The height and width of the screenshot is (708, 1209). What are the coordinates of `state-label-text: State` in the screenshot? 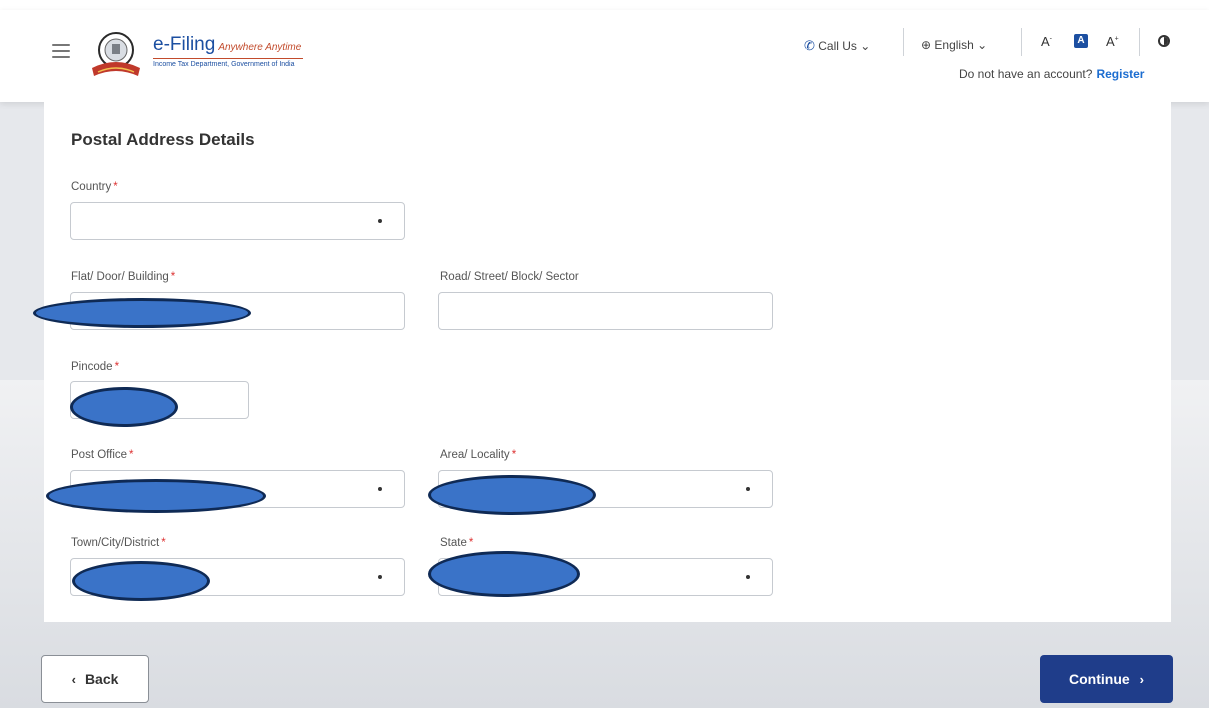 It's located at (453, 543).